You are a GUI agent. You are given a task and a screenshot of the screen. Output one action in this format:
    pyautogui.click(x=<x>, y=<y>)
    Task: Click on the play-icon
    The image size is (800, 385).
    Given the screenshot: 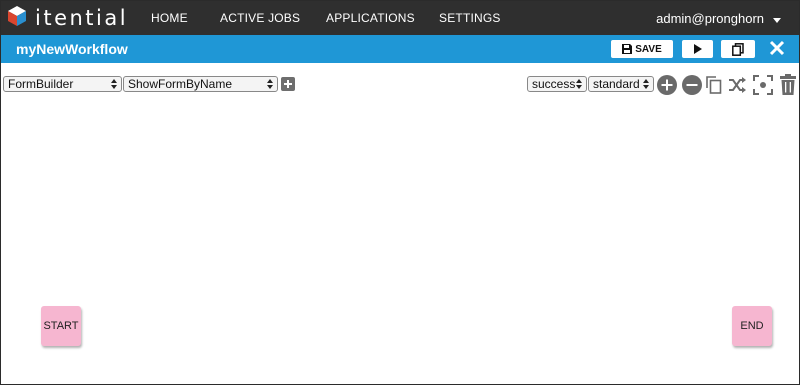 What is the action you would take?
    pyautogui.click(x=697, y=49)
    